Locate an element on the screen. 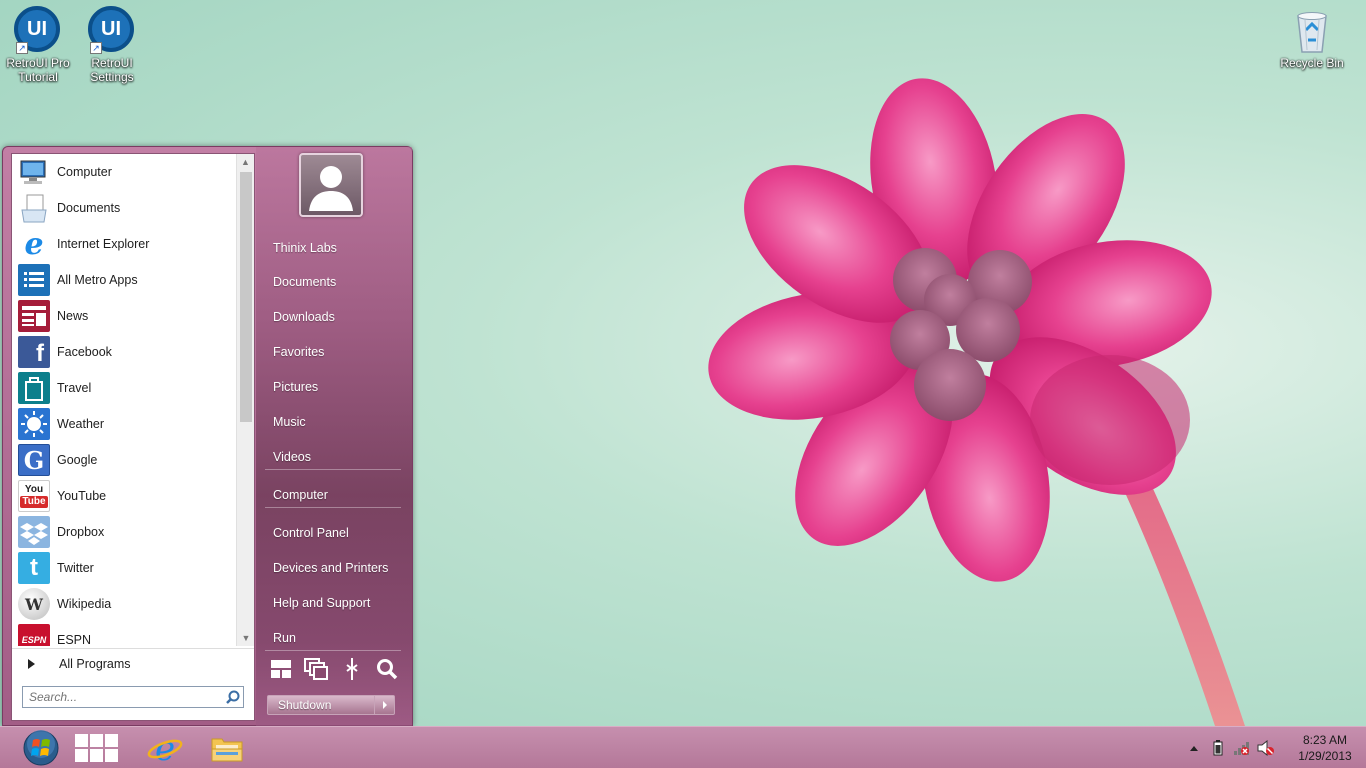 This screenshot has width=1366, height=768. recycle-bin-icon is located at coordinates (1312, 32).